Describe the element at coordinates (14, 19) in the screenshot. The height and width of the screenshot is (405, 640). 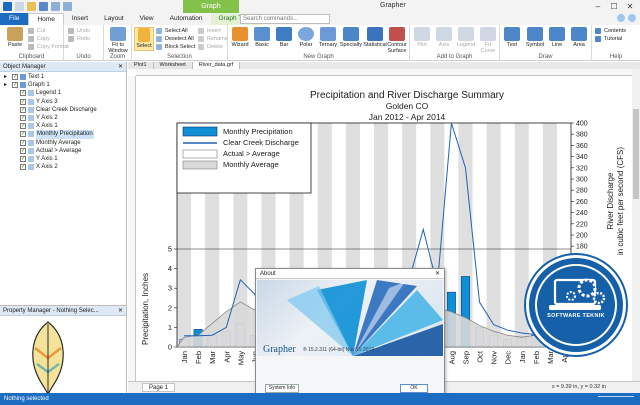
I see `tab-file: File` at that location.